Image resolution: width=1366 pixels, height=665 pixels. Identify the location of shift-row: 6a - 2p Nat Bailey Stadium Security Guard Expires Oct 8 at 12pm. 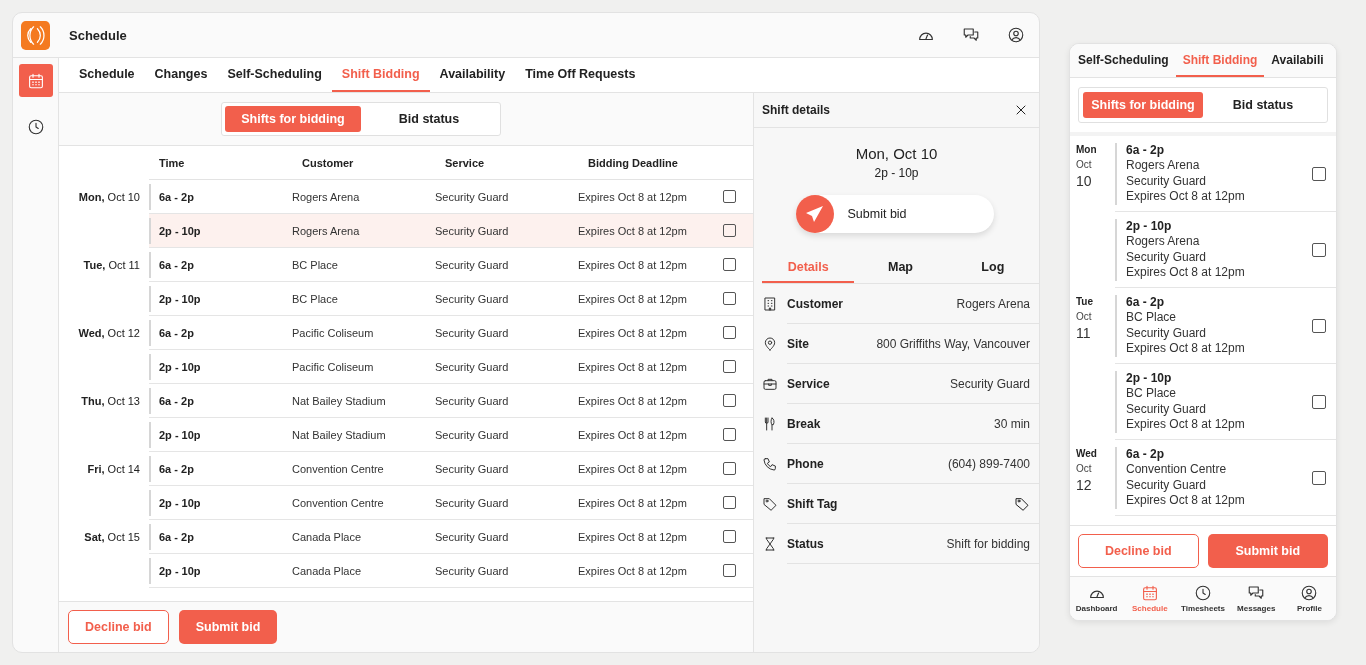
(451, 401).